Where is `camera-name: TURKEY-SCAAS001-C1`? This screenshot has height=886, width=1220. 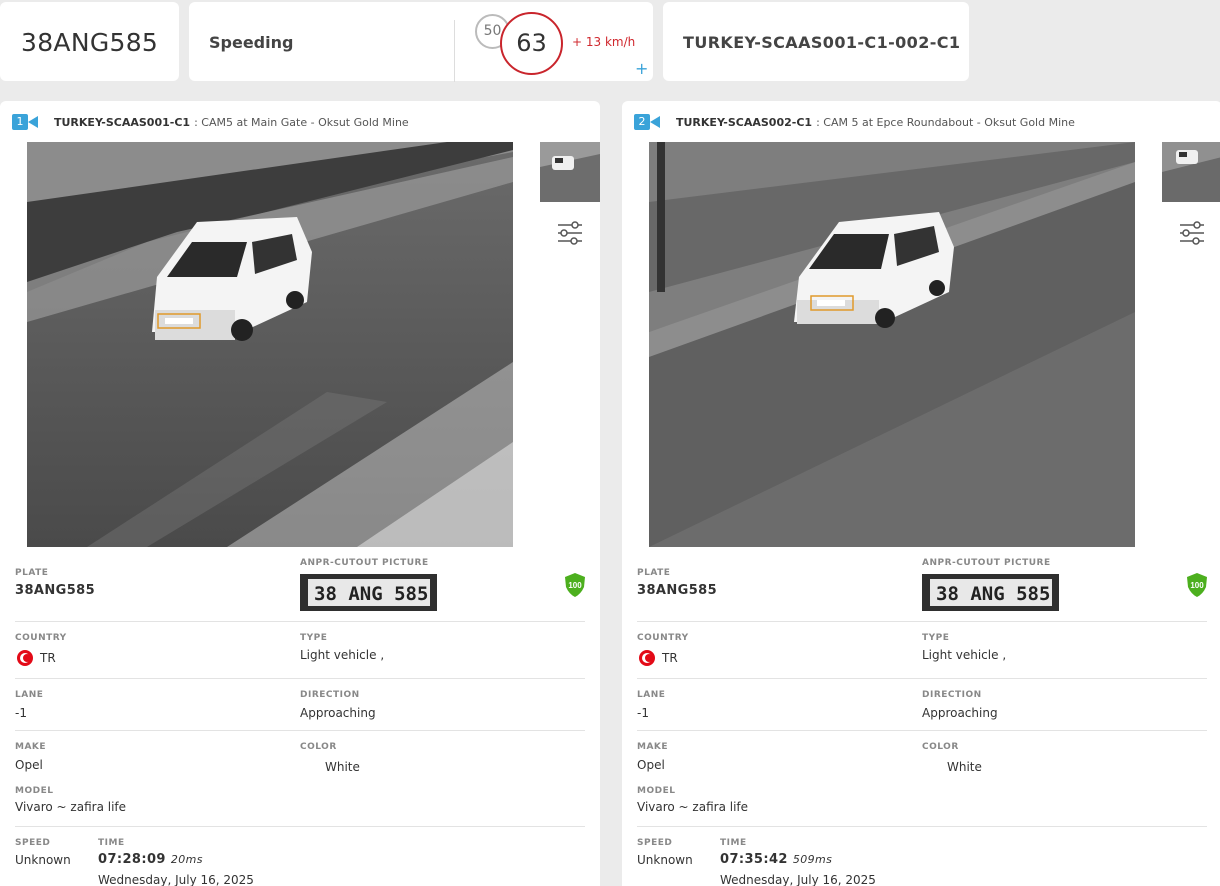
camera-name: TURKEY-SCAAS001-C1 is located at coordinates (122, 122).